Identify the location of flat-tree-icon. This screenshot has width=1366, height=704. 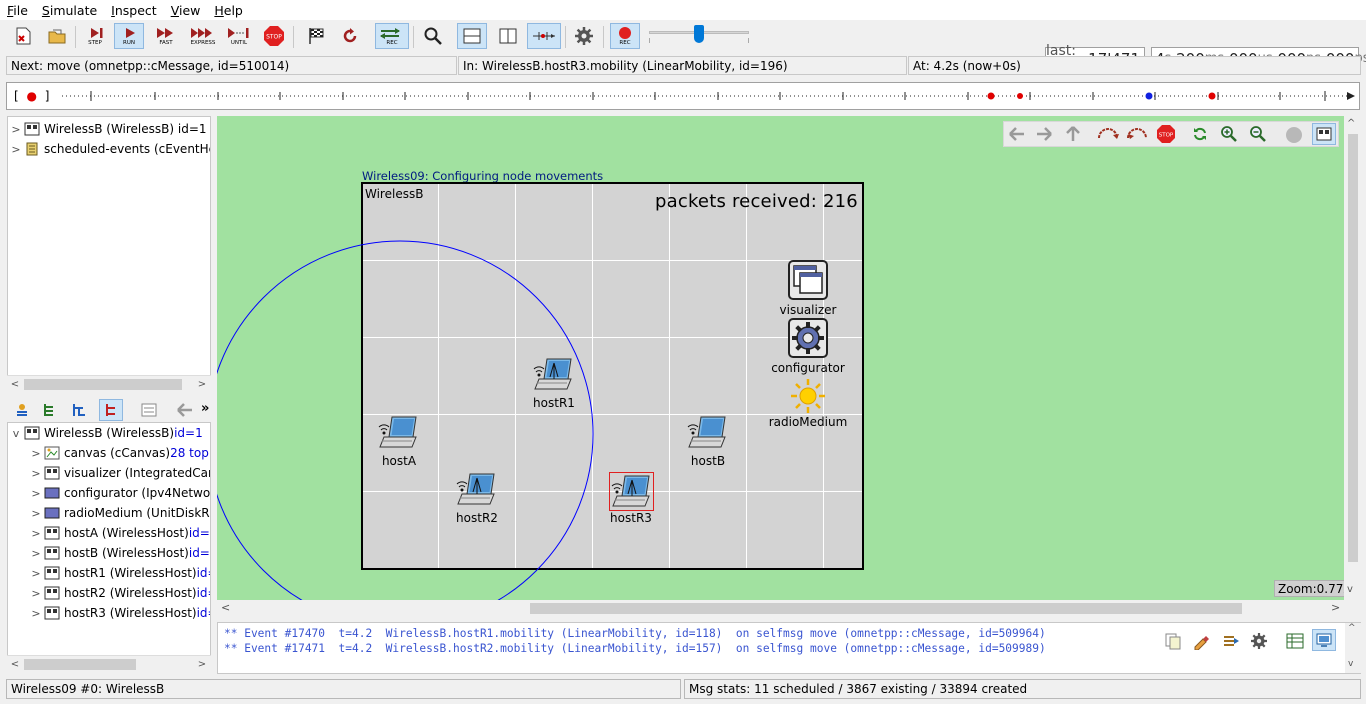
(49, 410).